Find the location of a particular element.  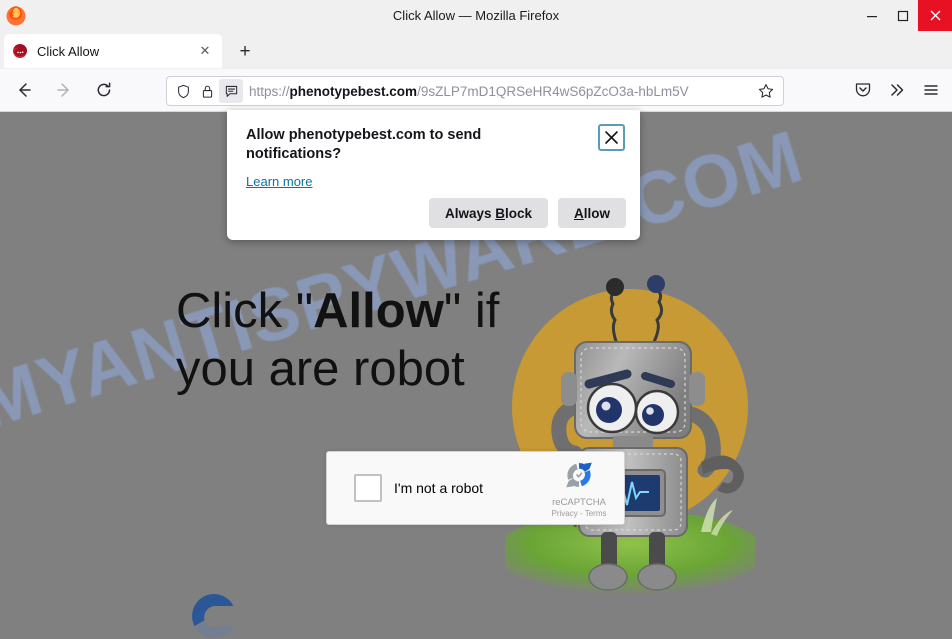

star-icon is located at coordinates (766, 91).